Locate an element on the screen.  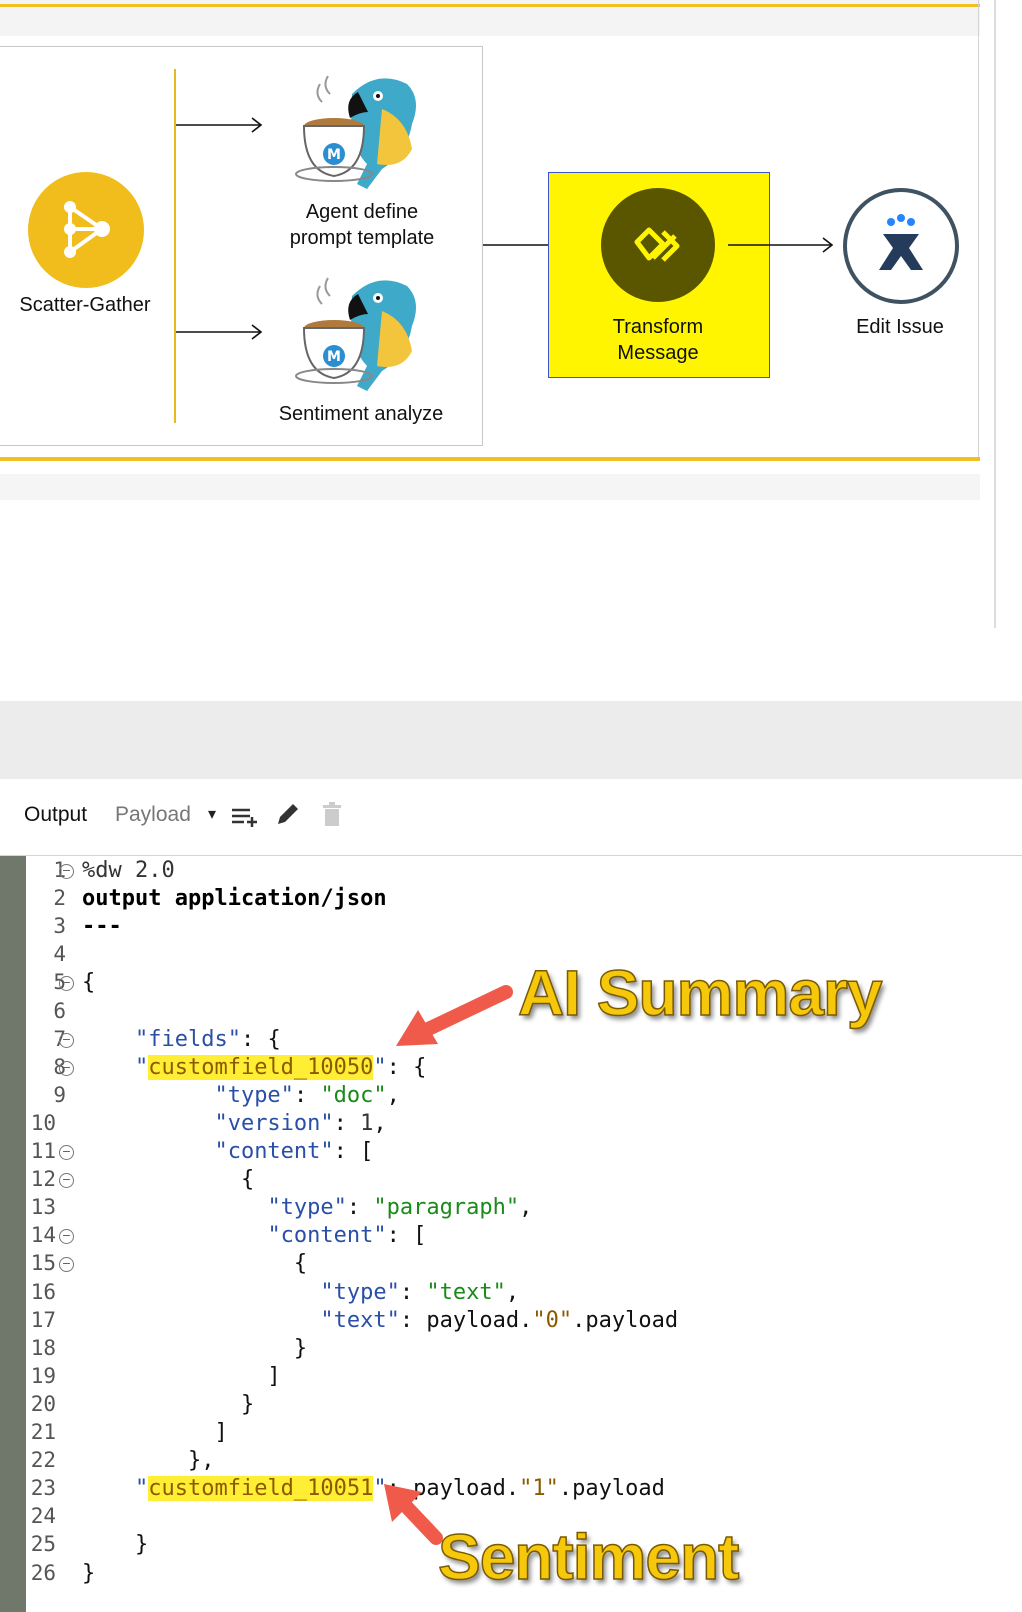
line-number: 15 is located at coordinates (43, 1263).